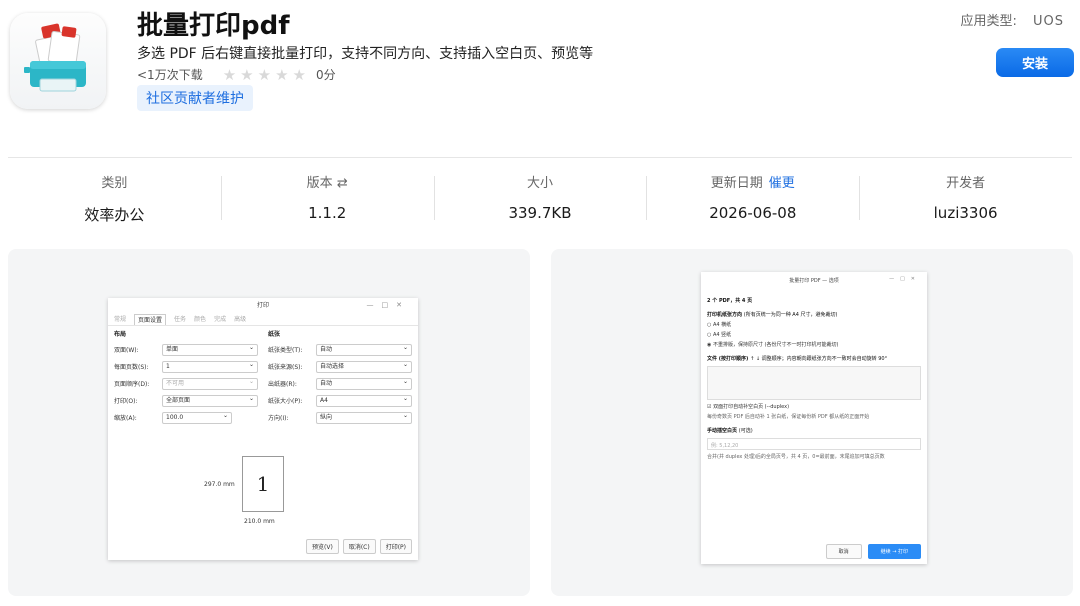  What do you see at coordinates (725, 315) in the screenshot?
I see `orientation-title: 打印机纸张方向` at bounding box center [725, 315].